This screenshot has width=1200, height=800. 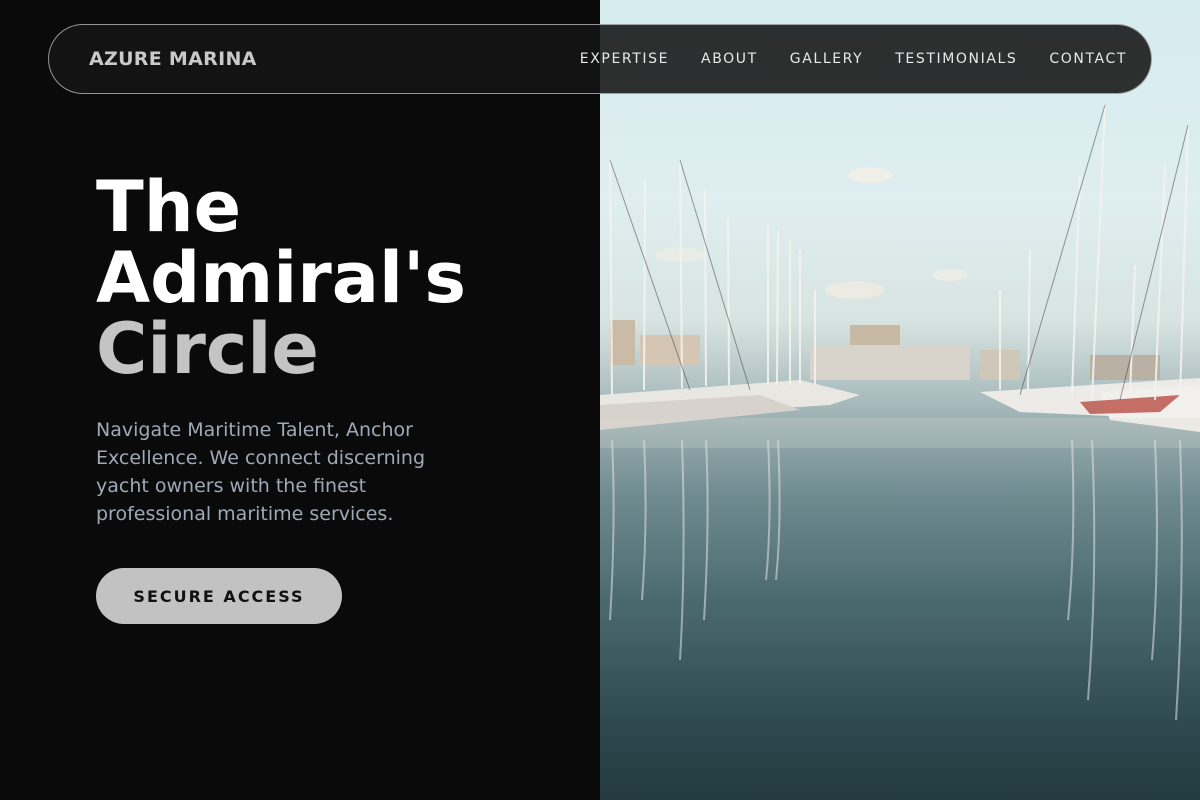 I want to click on hero-title-line-1: The, so click(x=169, y=207).